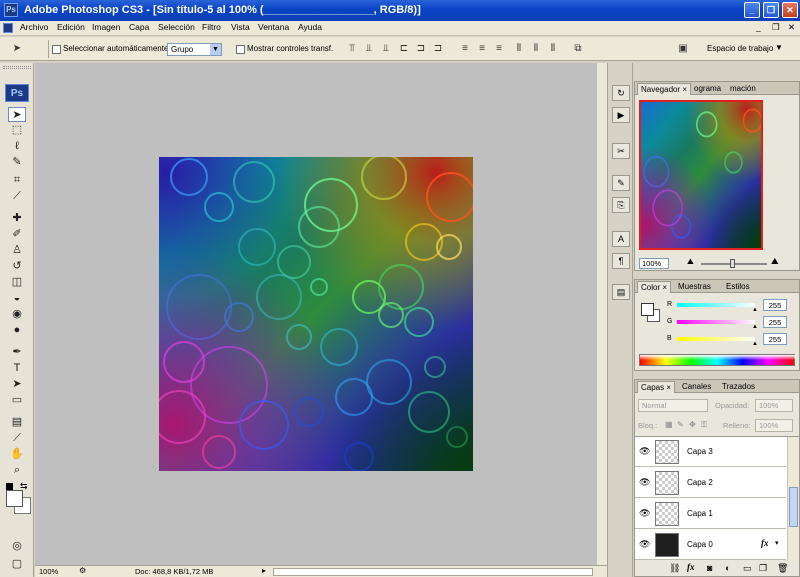  What do you see at coordinates (775, 339) in the screenshot?
I see `channel-b-value: 255` at bounding box center [775, 339].